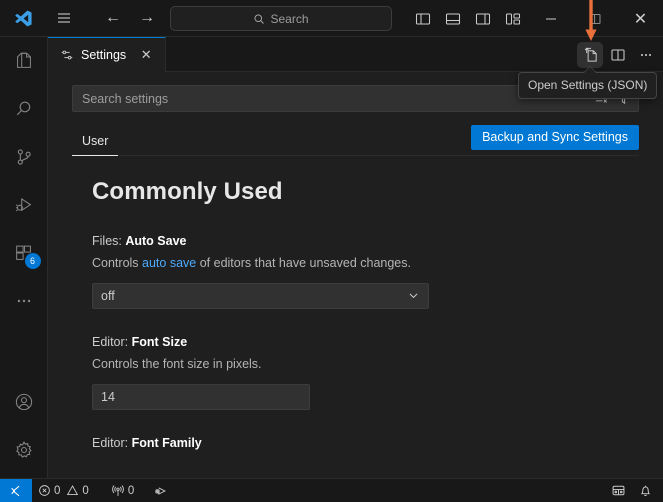  I want to click on error-circle-icon, so click(44, 490).